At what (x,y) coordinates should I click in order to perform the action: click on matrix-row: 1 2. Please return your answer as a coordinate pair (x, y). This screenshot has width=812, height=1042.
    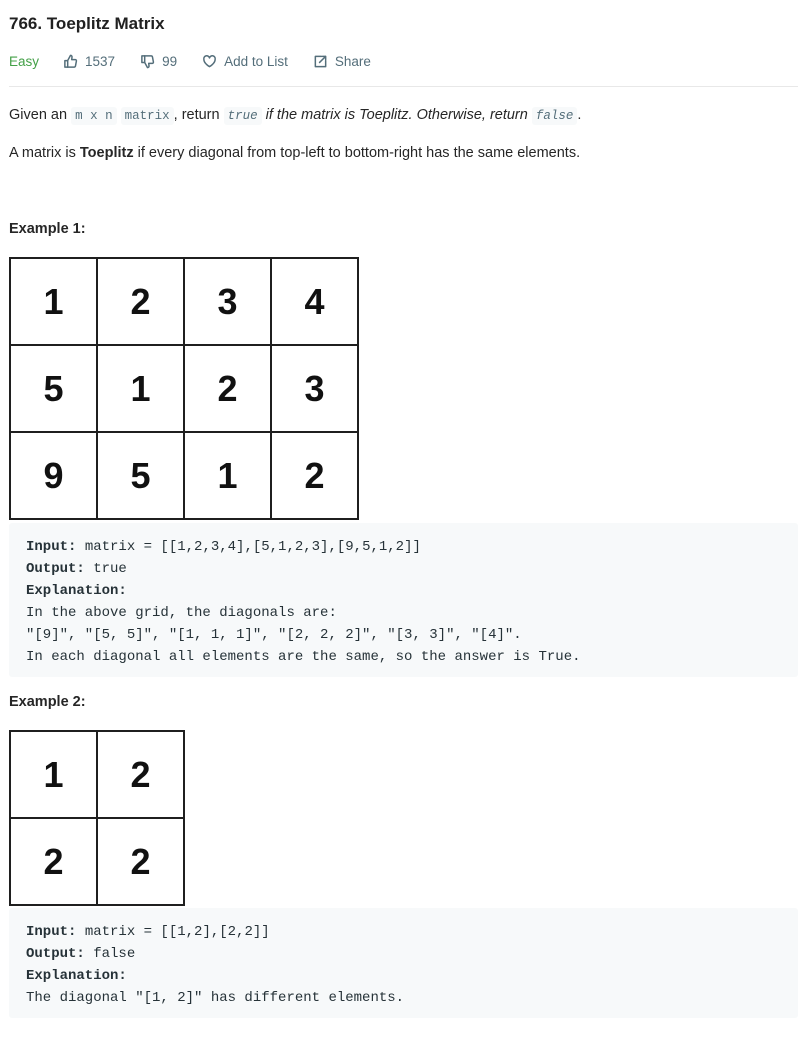
    Looking at the image, I should click on (97, 774).